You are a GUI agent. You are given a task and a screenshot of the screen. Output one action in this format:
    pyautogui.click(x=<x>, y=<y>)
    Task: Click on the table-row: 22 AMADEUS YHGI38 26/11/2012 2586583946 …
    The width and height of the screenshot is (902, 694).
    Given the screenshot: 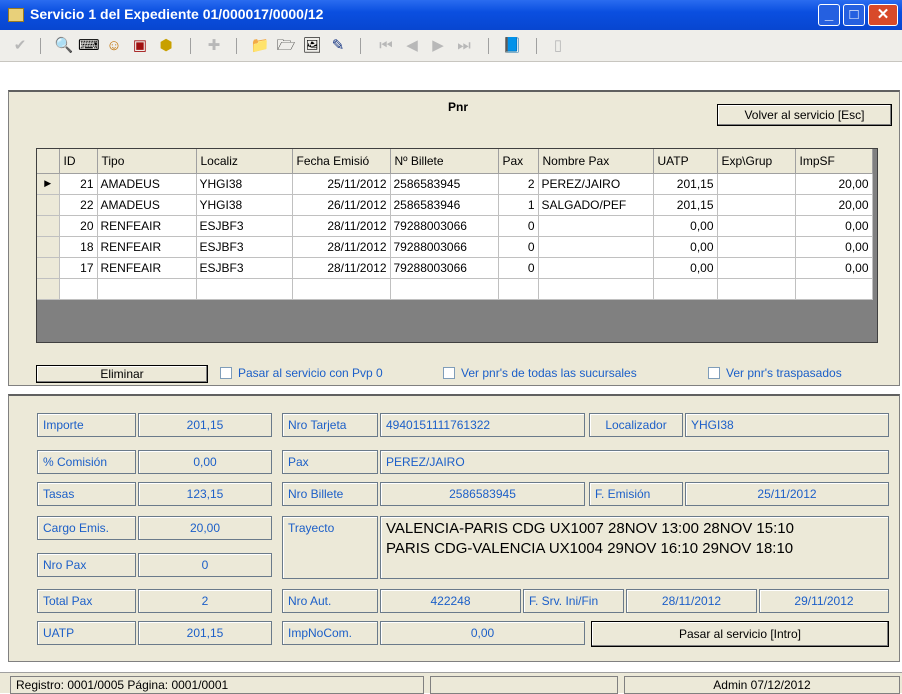 What is the action you would take?
    pyautogui.click(x=455, y=205)
    